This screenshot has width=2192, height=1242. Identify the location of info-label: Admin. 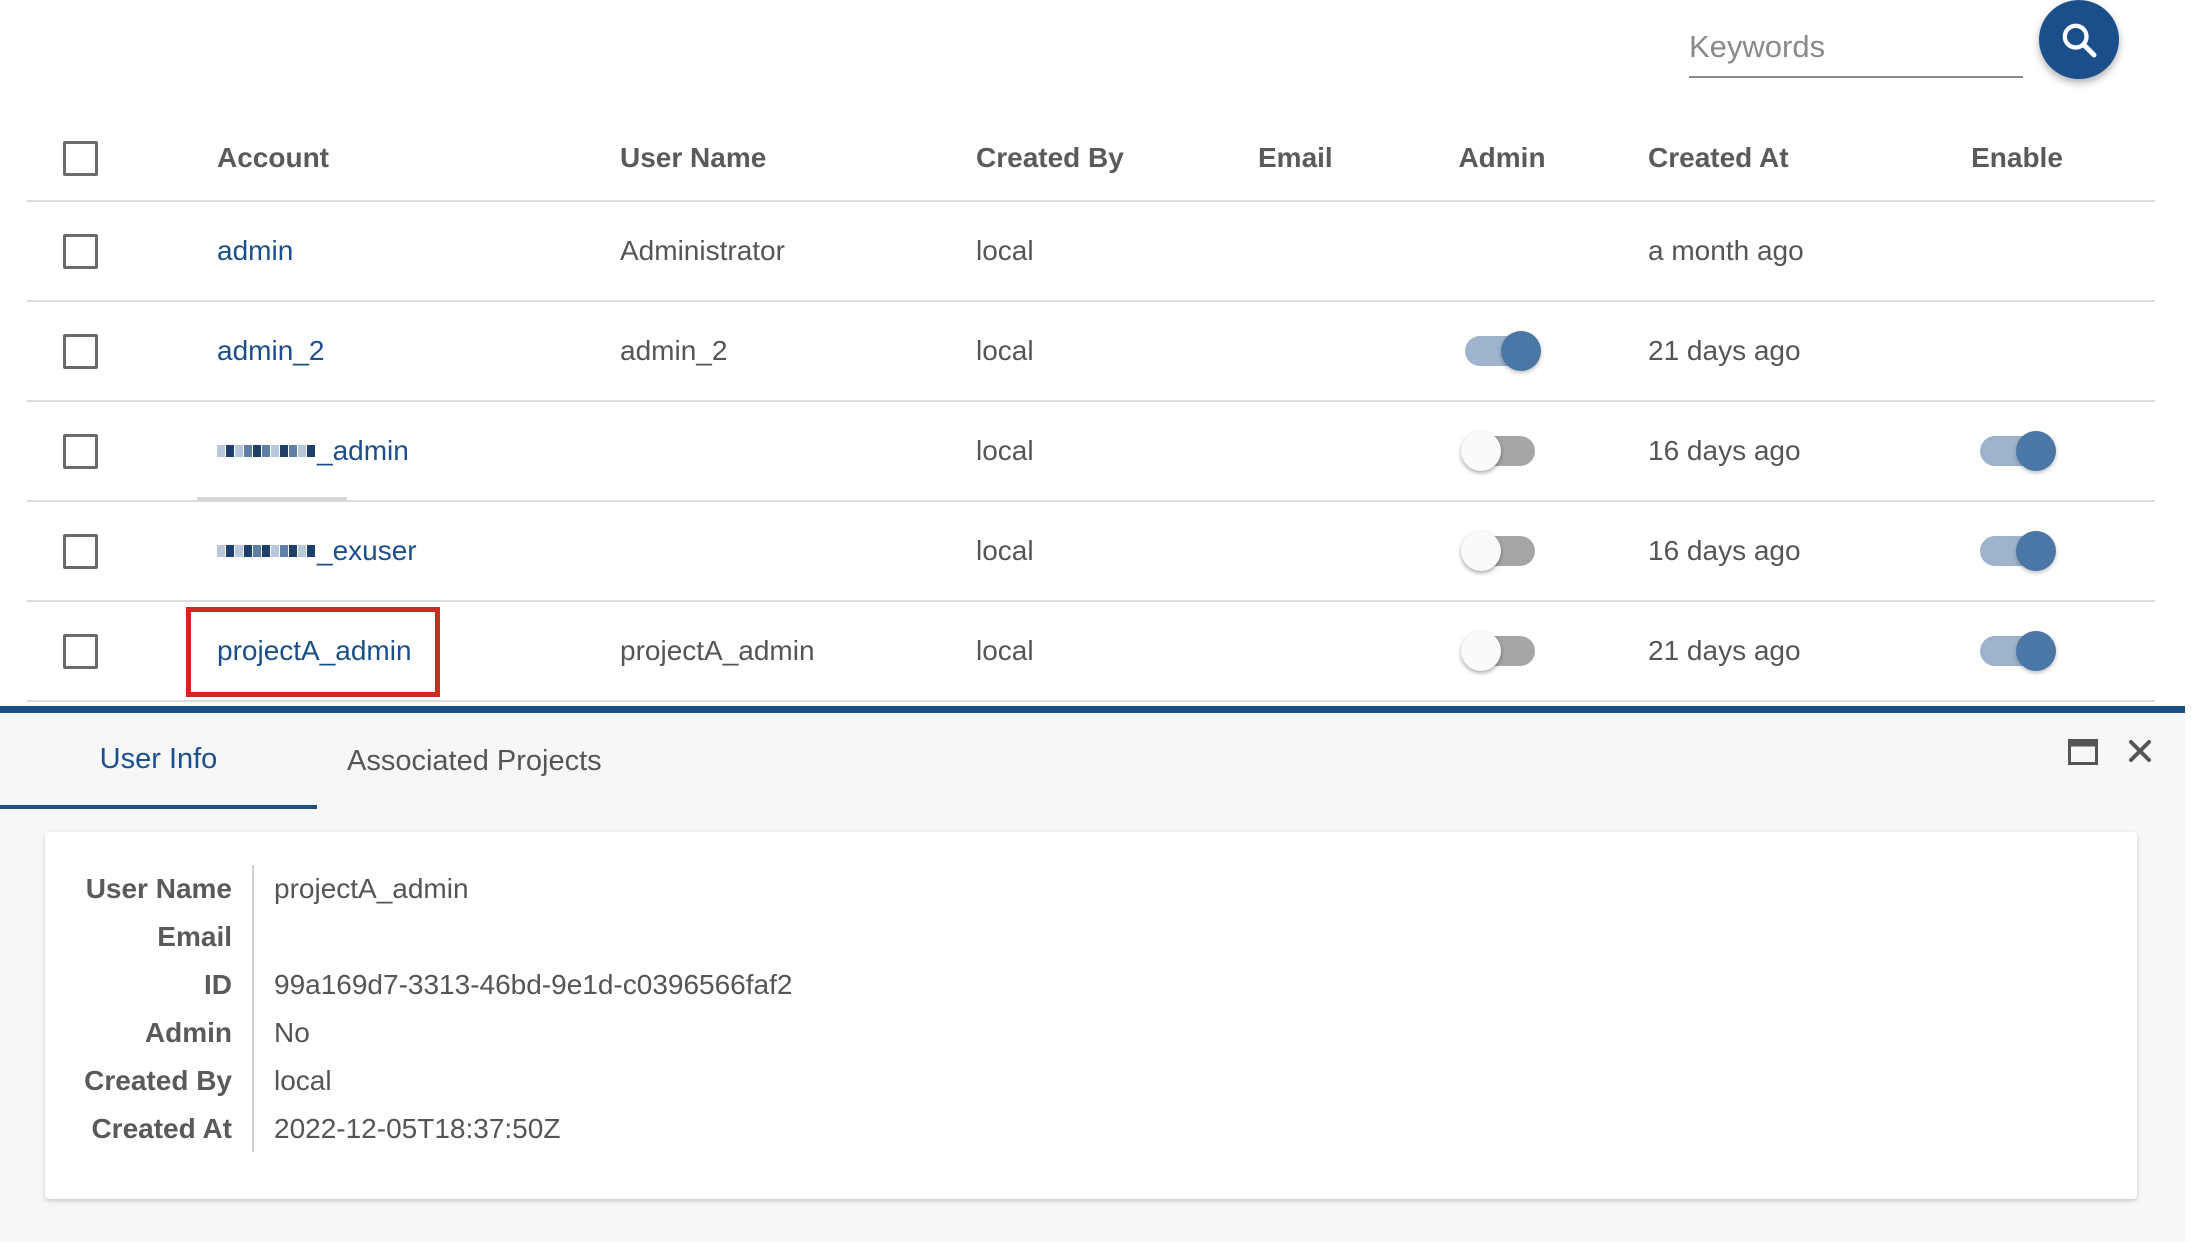
(188, 1032).